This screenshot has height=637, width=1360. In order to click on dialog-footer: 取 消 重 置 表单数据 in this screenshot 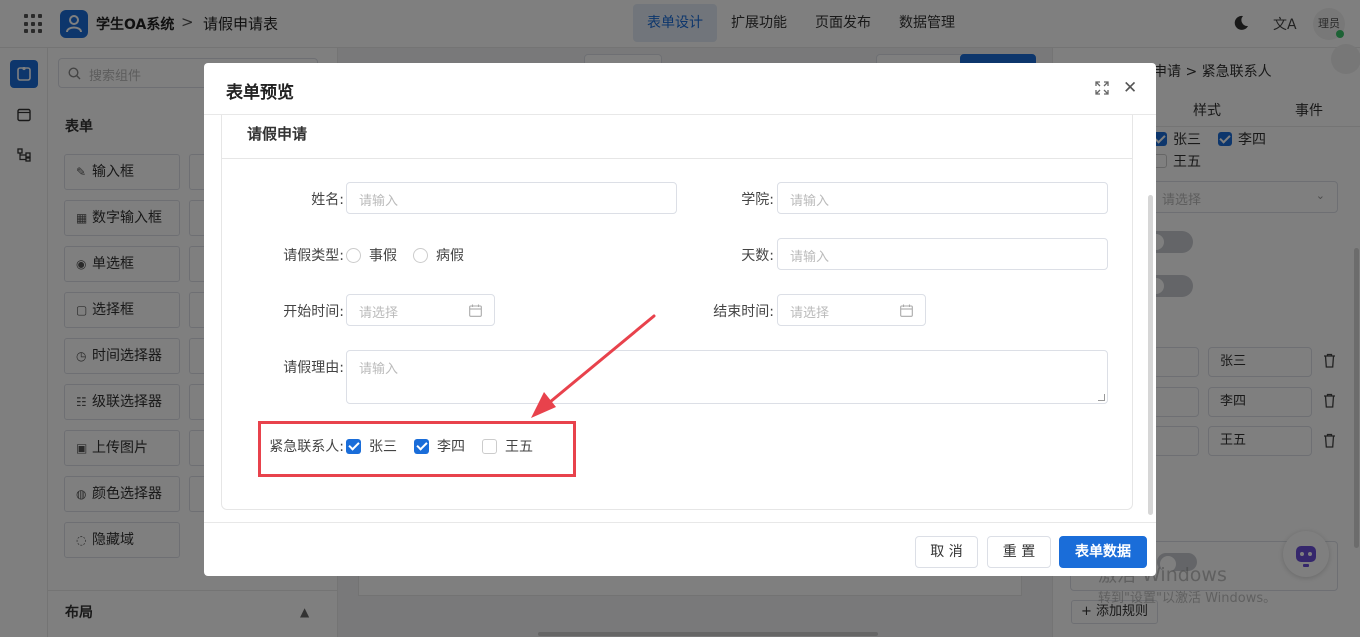, I will do `click(680, 549)`.